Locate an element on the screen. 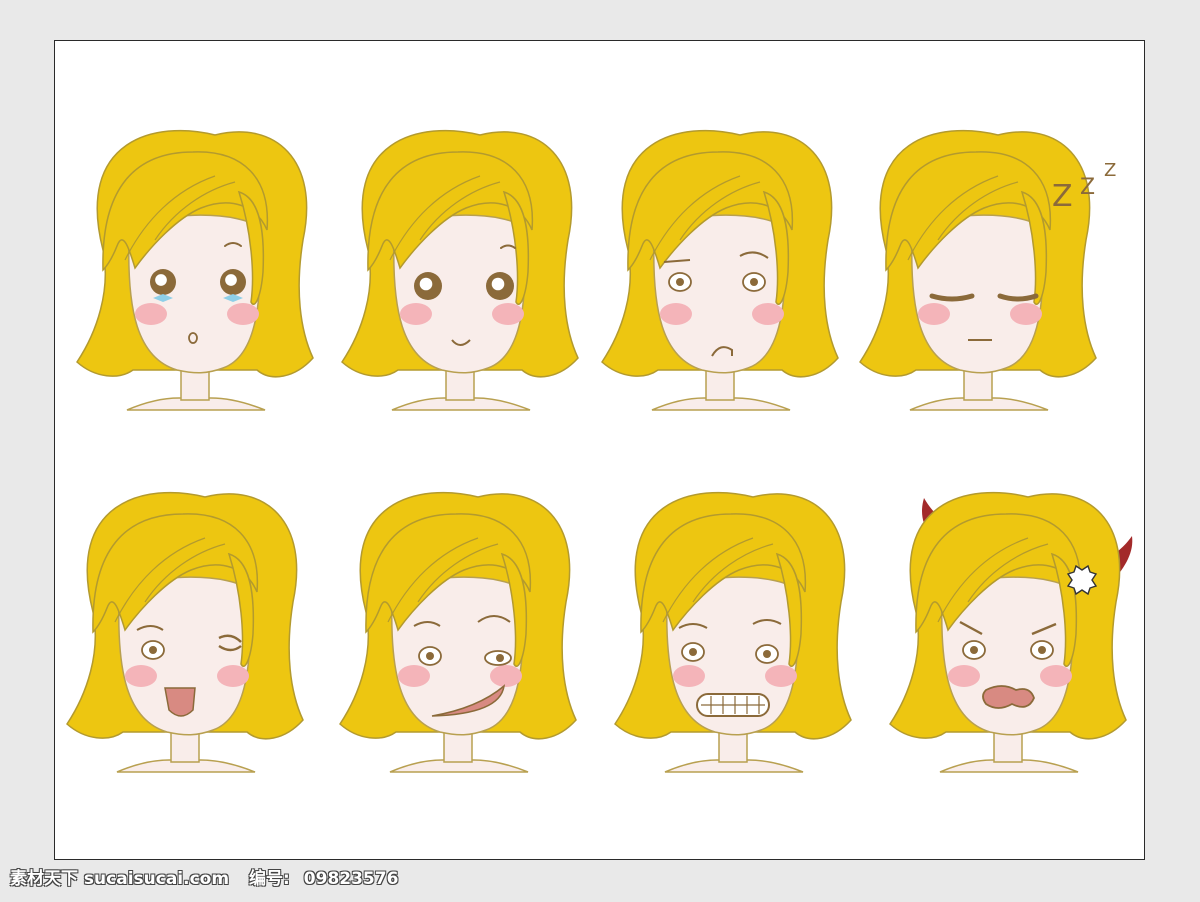  watermark-id-label: 编号: is located at coordinates (269, 879).